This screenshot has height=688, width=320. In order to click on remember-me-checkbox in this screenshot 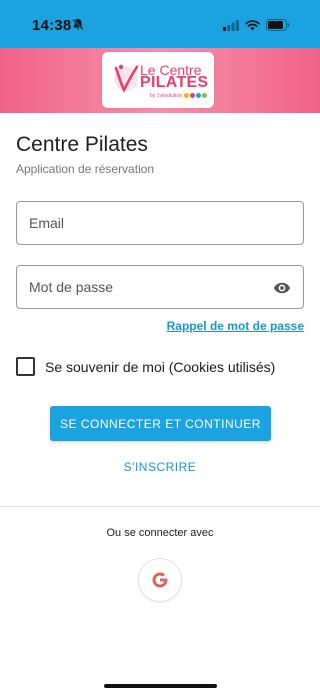, I will do `click(25, 366)`.